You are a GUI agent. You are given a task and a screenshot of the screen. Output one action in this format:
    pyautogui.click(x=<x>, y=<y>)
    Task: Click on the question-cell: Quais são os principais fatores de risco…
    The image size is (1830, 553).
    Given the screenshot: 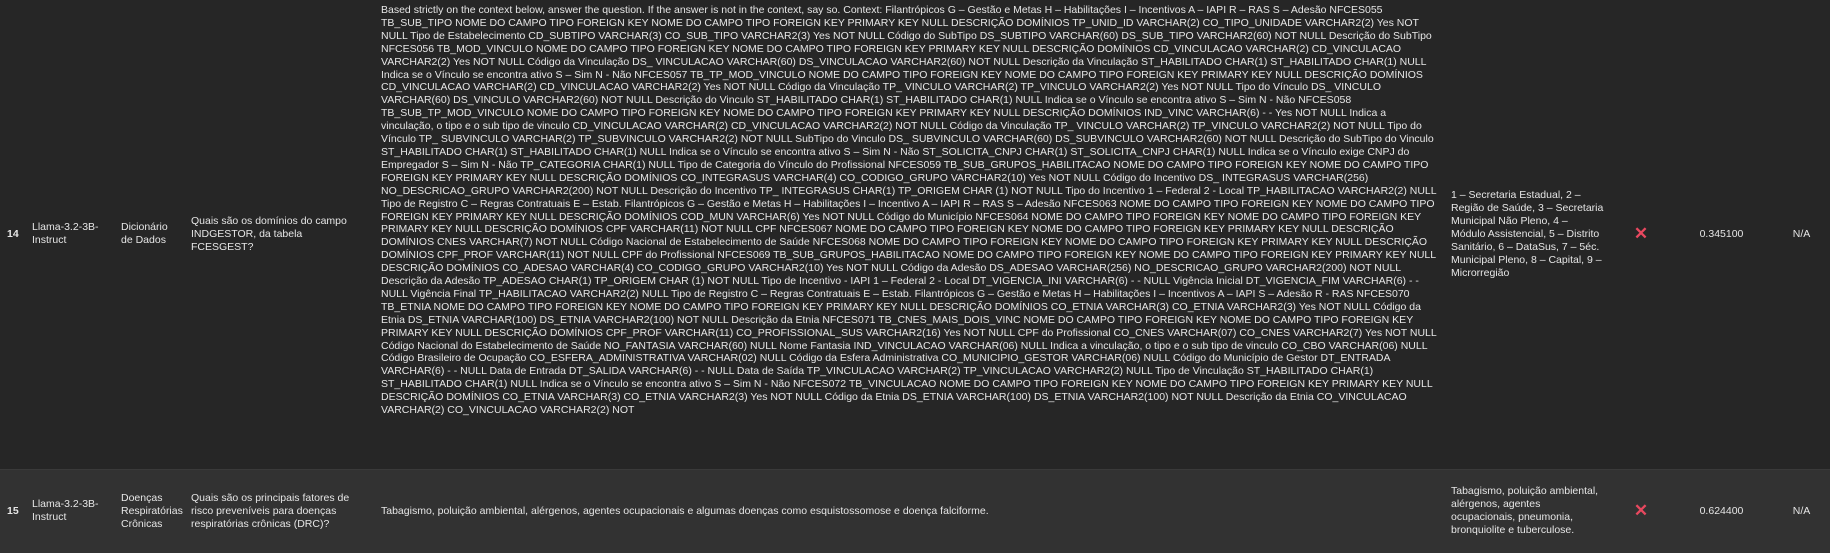 What is the action you would take?
    pyautogui.click(x=270, y=510)
    